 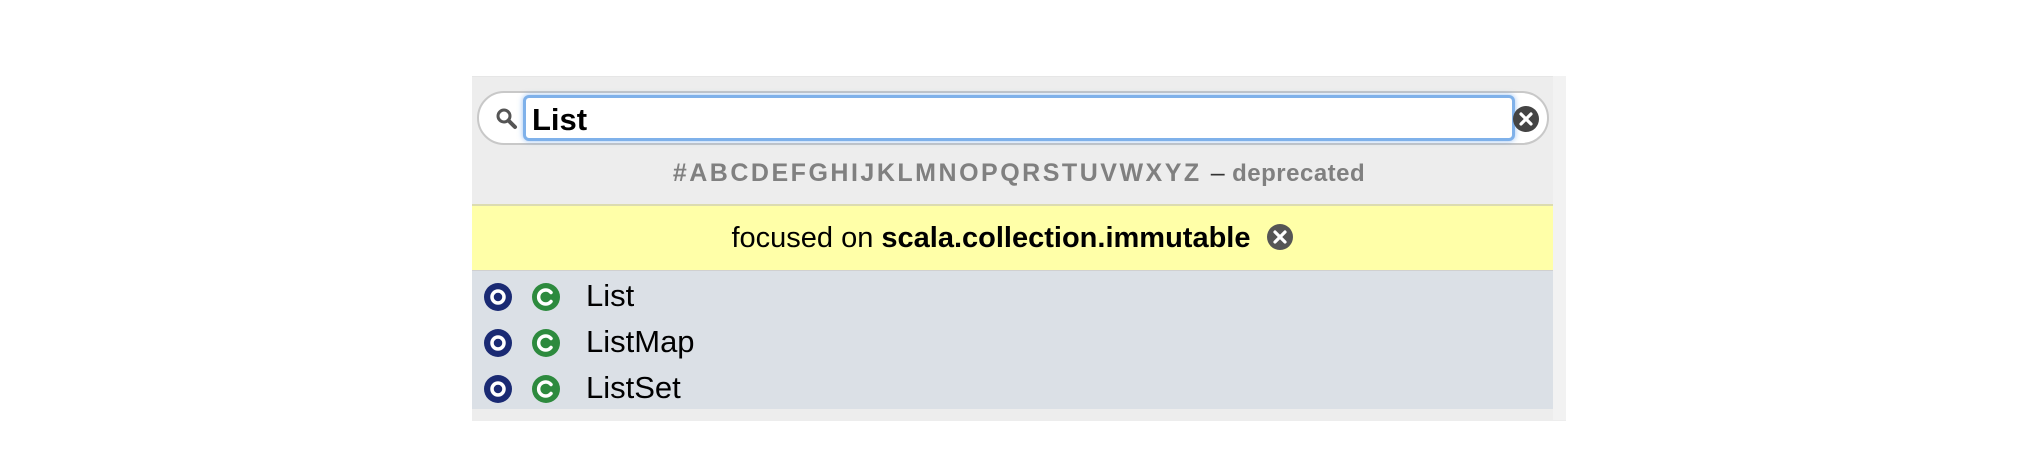 What do you see at coordinates (1066, 238) in the screenshot?
I see `focus-package: scala.collection.immutable` at bounding box center [1066, 238].